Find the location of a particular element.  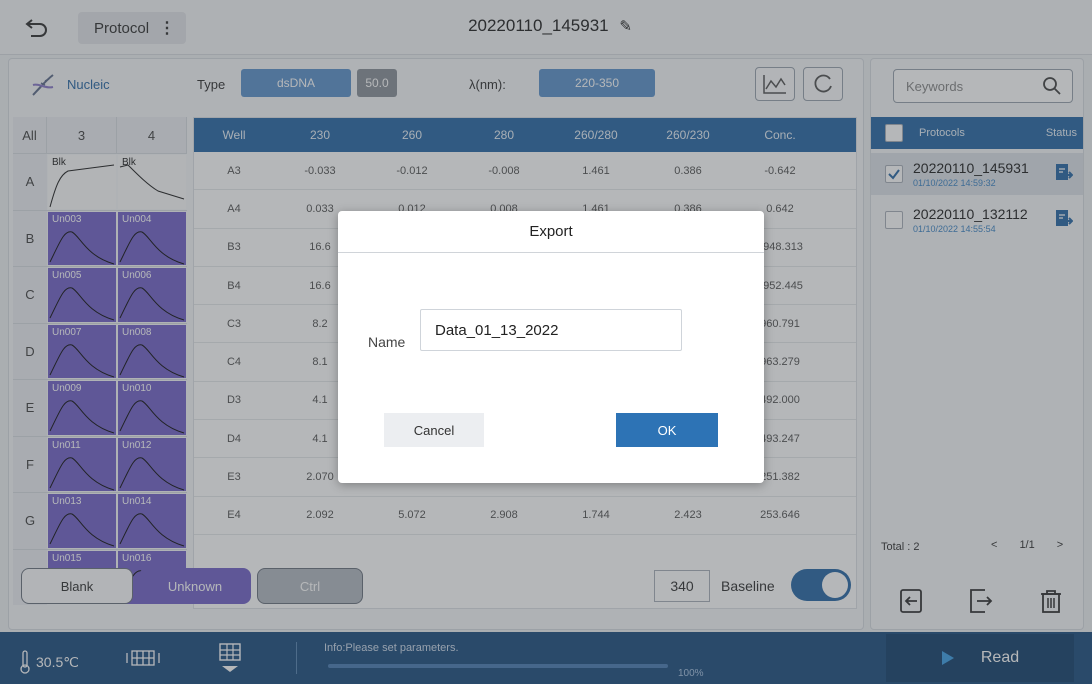

name-label: Name is located at coordinates (387, 342).